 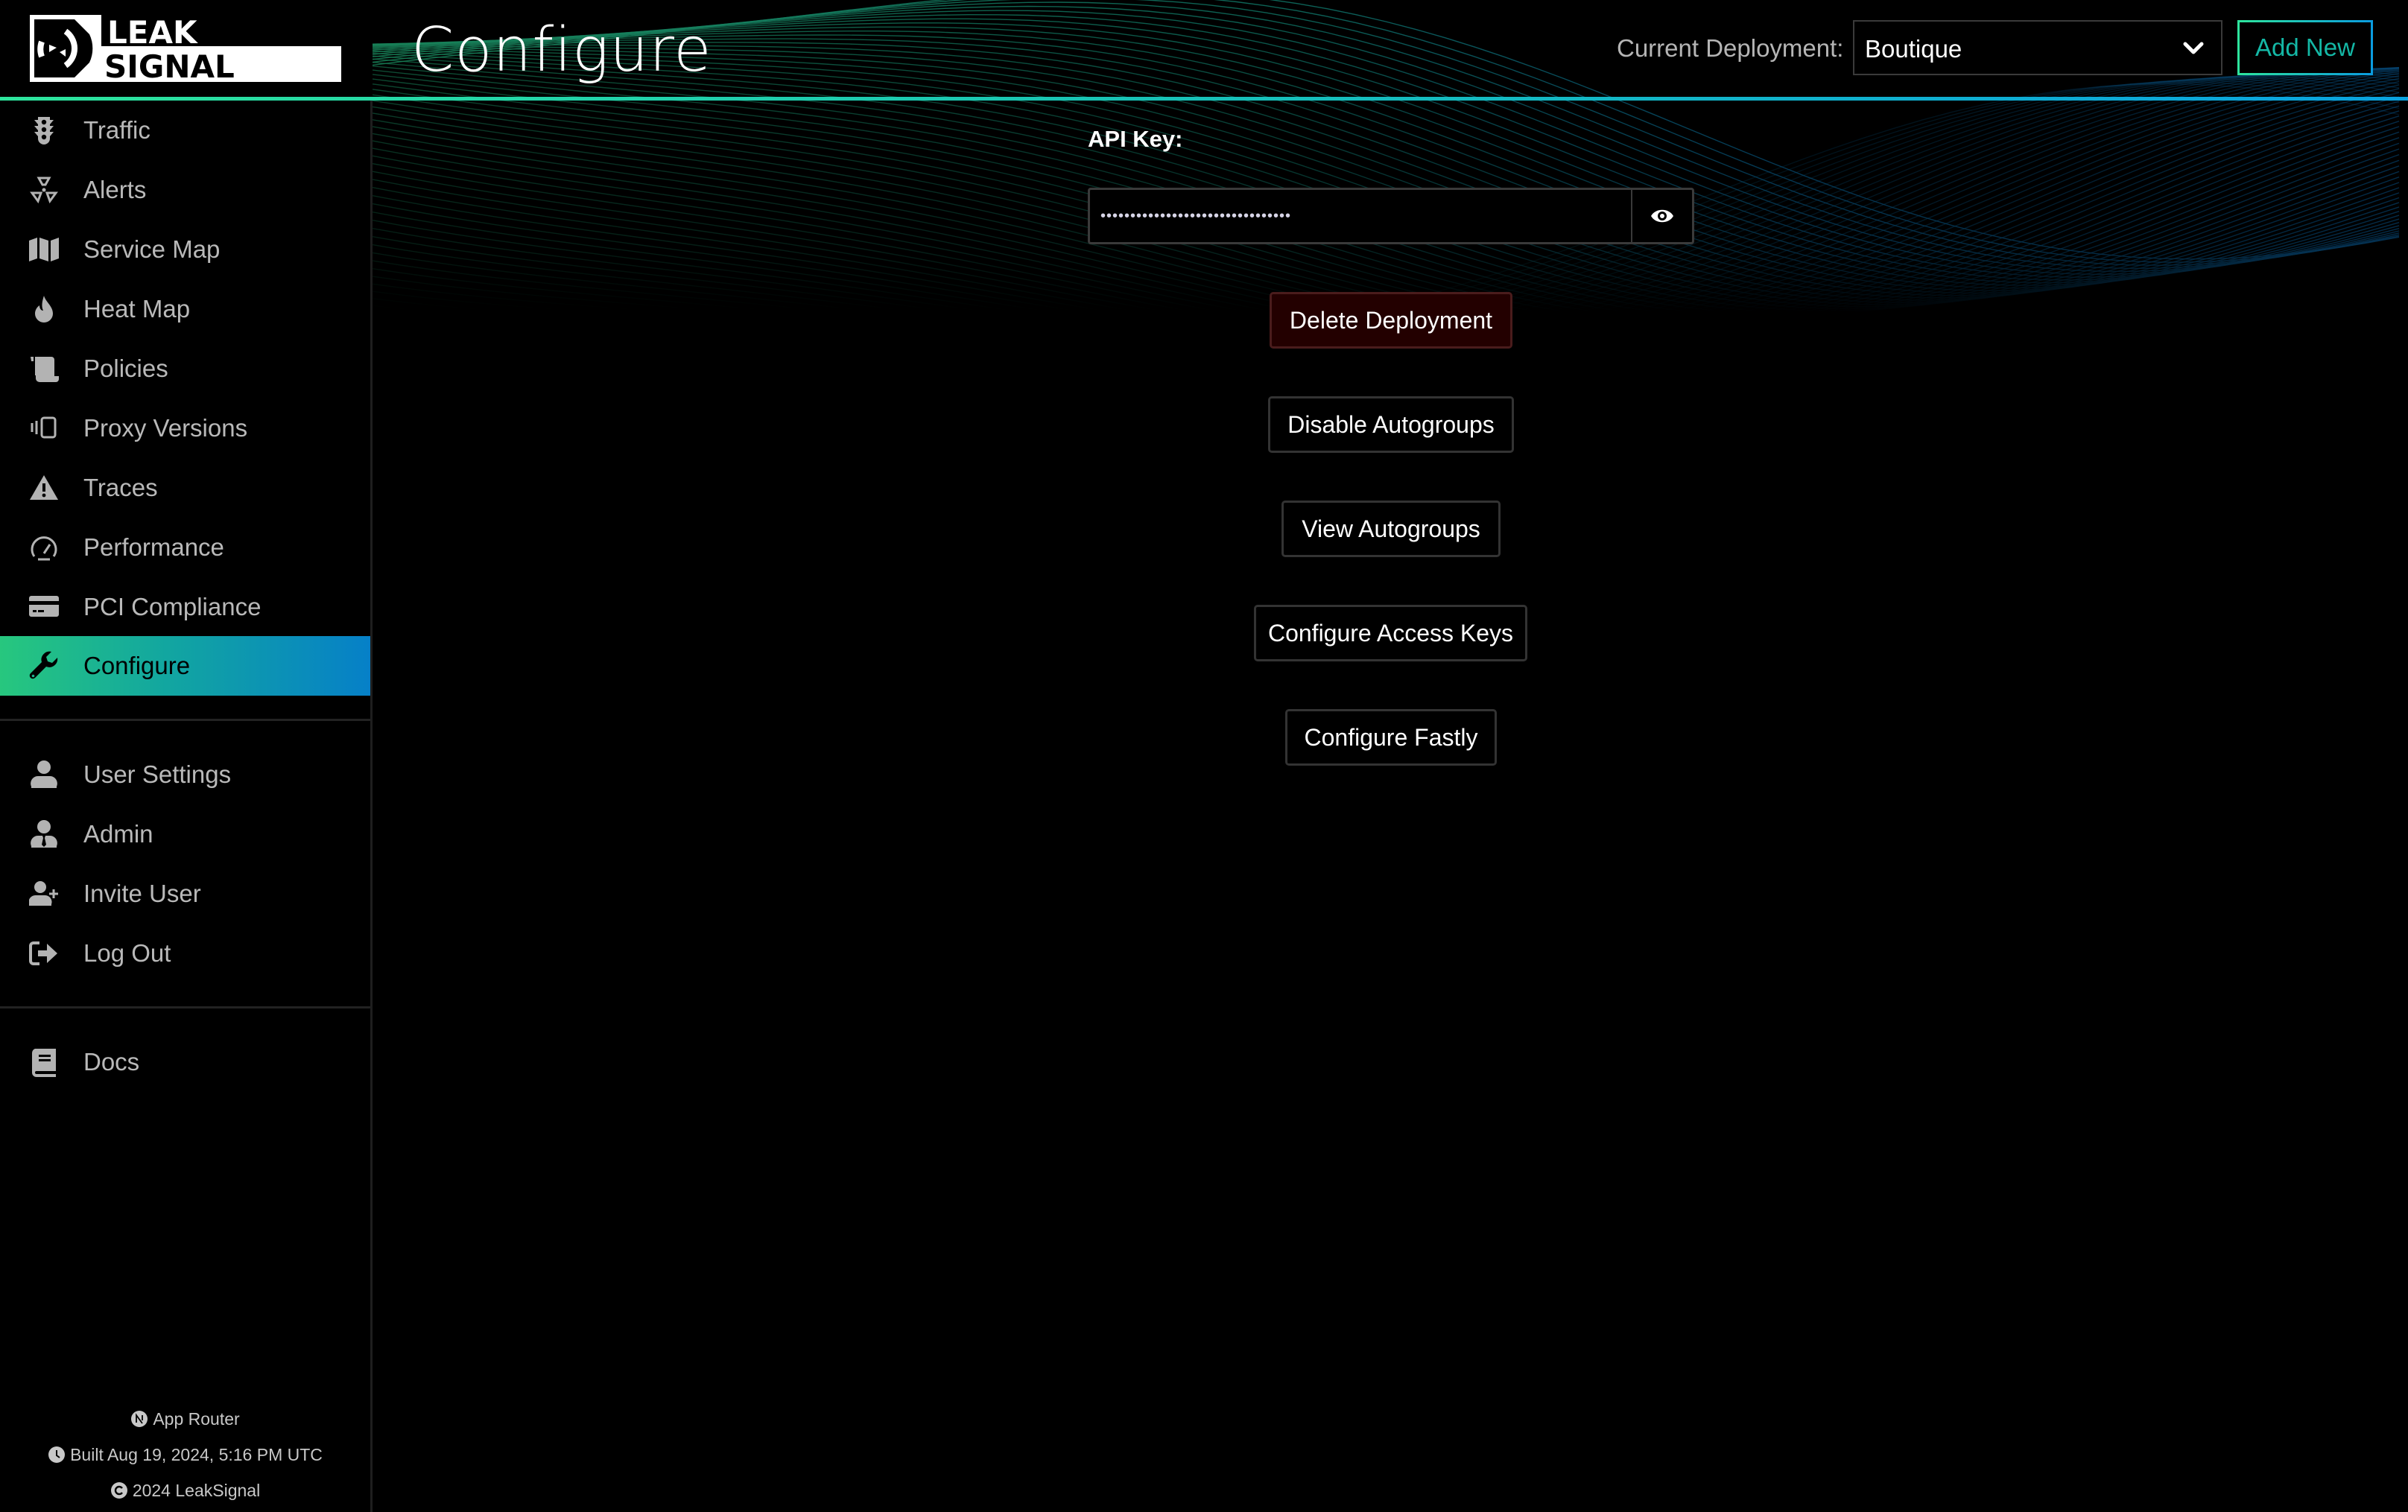 I want to click on nextjs-icon, so click(x=139, y=1419).